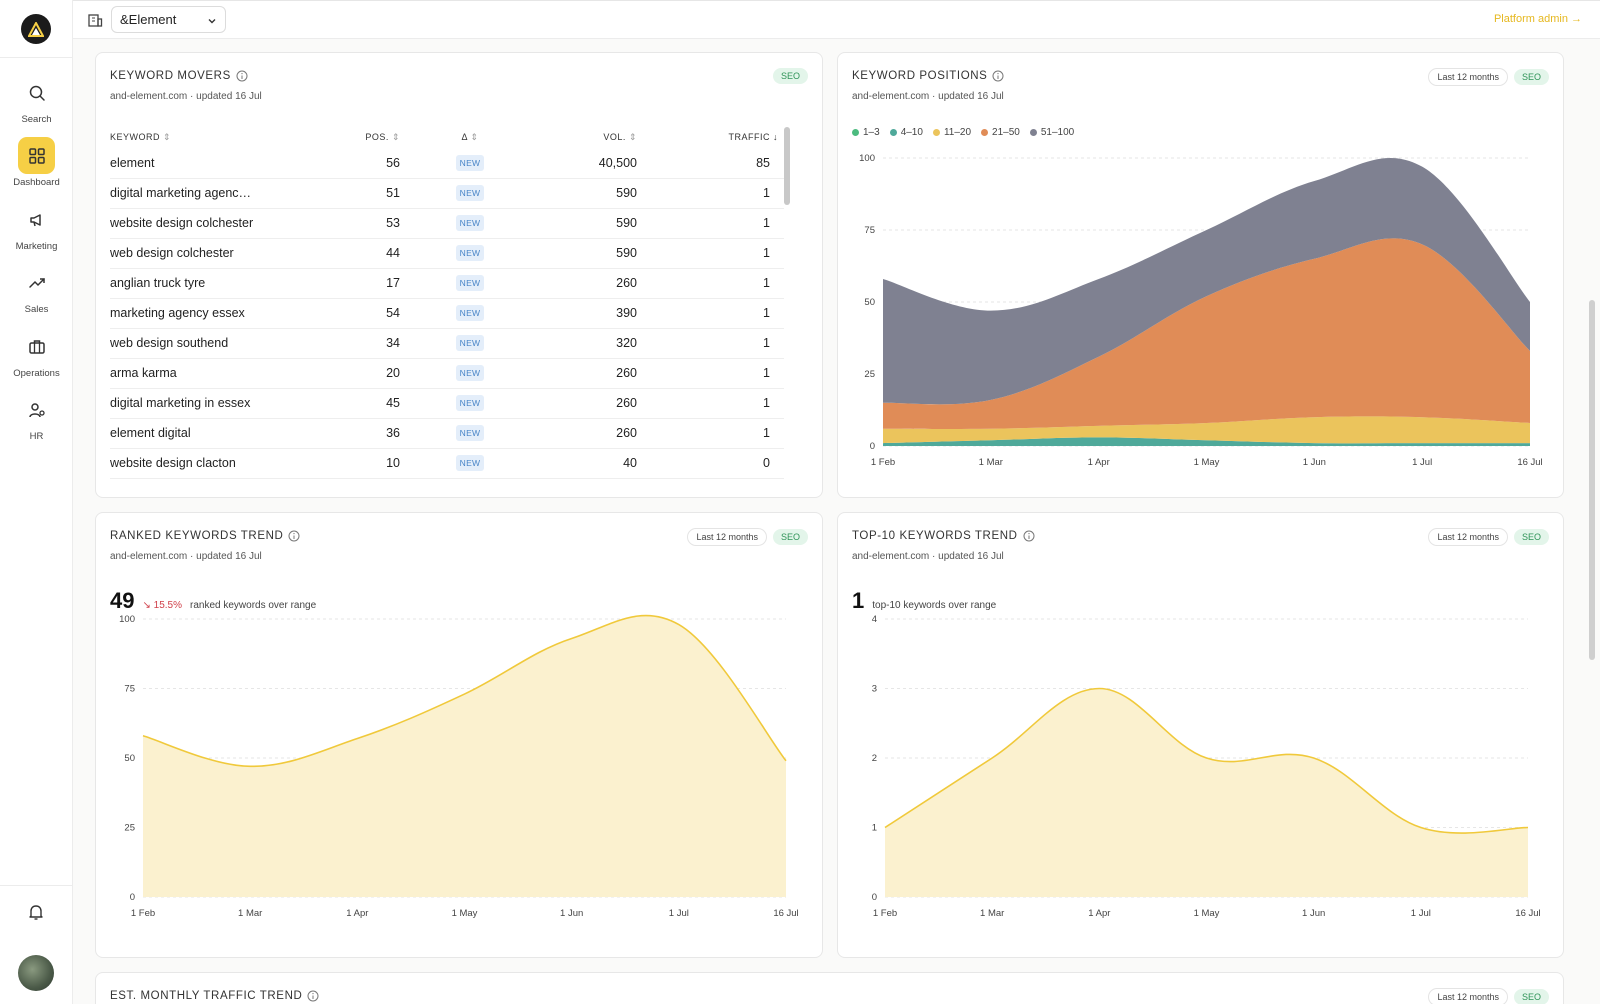  What do you see at coordinates (785, 913) in the screenshot?
I see `x-tick-label: 16 Jul` at bounding box center [785, 913].